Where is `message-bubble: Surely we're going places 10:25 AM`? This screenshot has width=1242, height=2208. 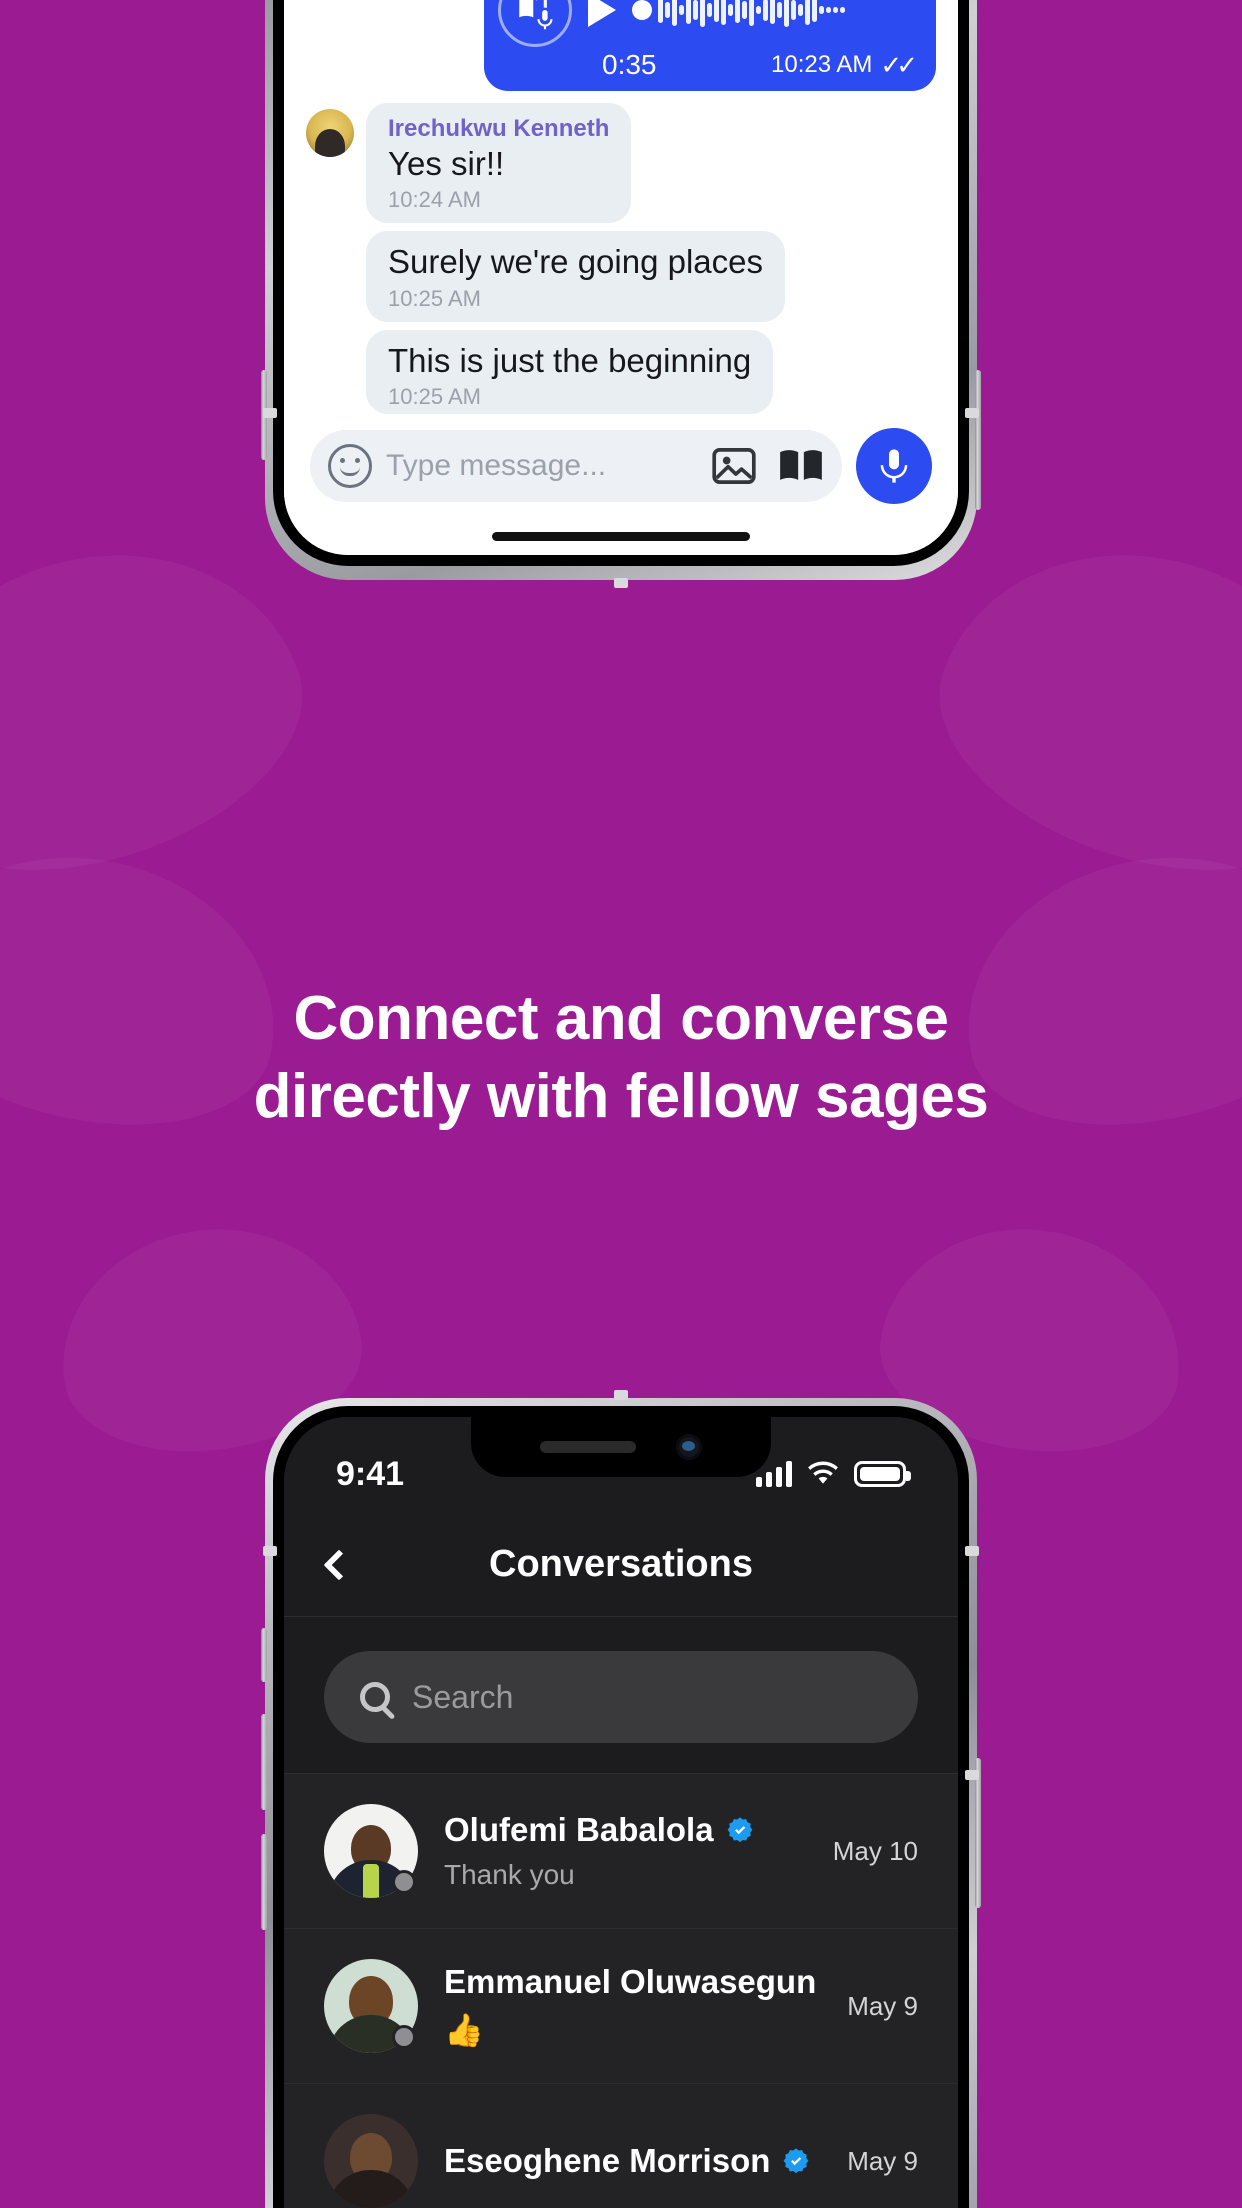 message-bubble: Surely we're going places 10:25 AM is located at coordinates (576, 276).